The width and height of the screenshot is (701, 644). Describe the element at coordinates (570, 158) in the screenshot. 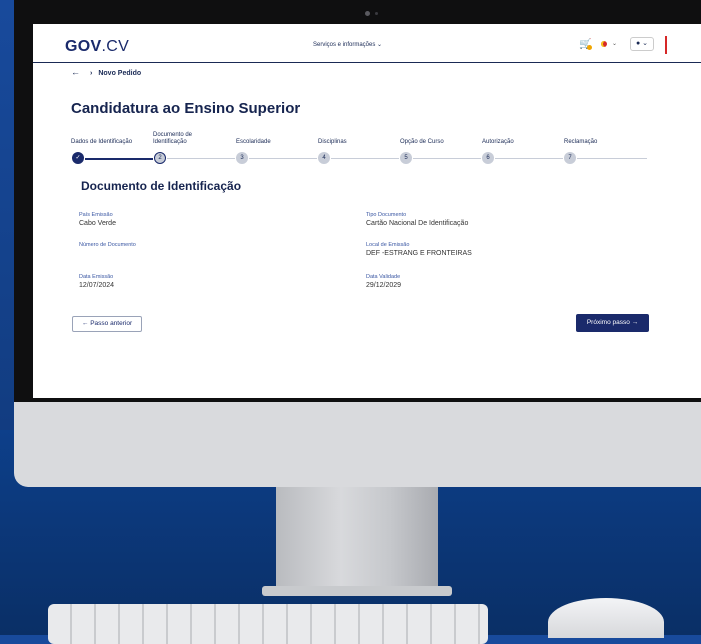

I see `step-7-circle: 7` at that location.